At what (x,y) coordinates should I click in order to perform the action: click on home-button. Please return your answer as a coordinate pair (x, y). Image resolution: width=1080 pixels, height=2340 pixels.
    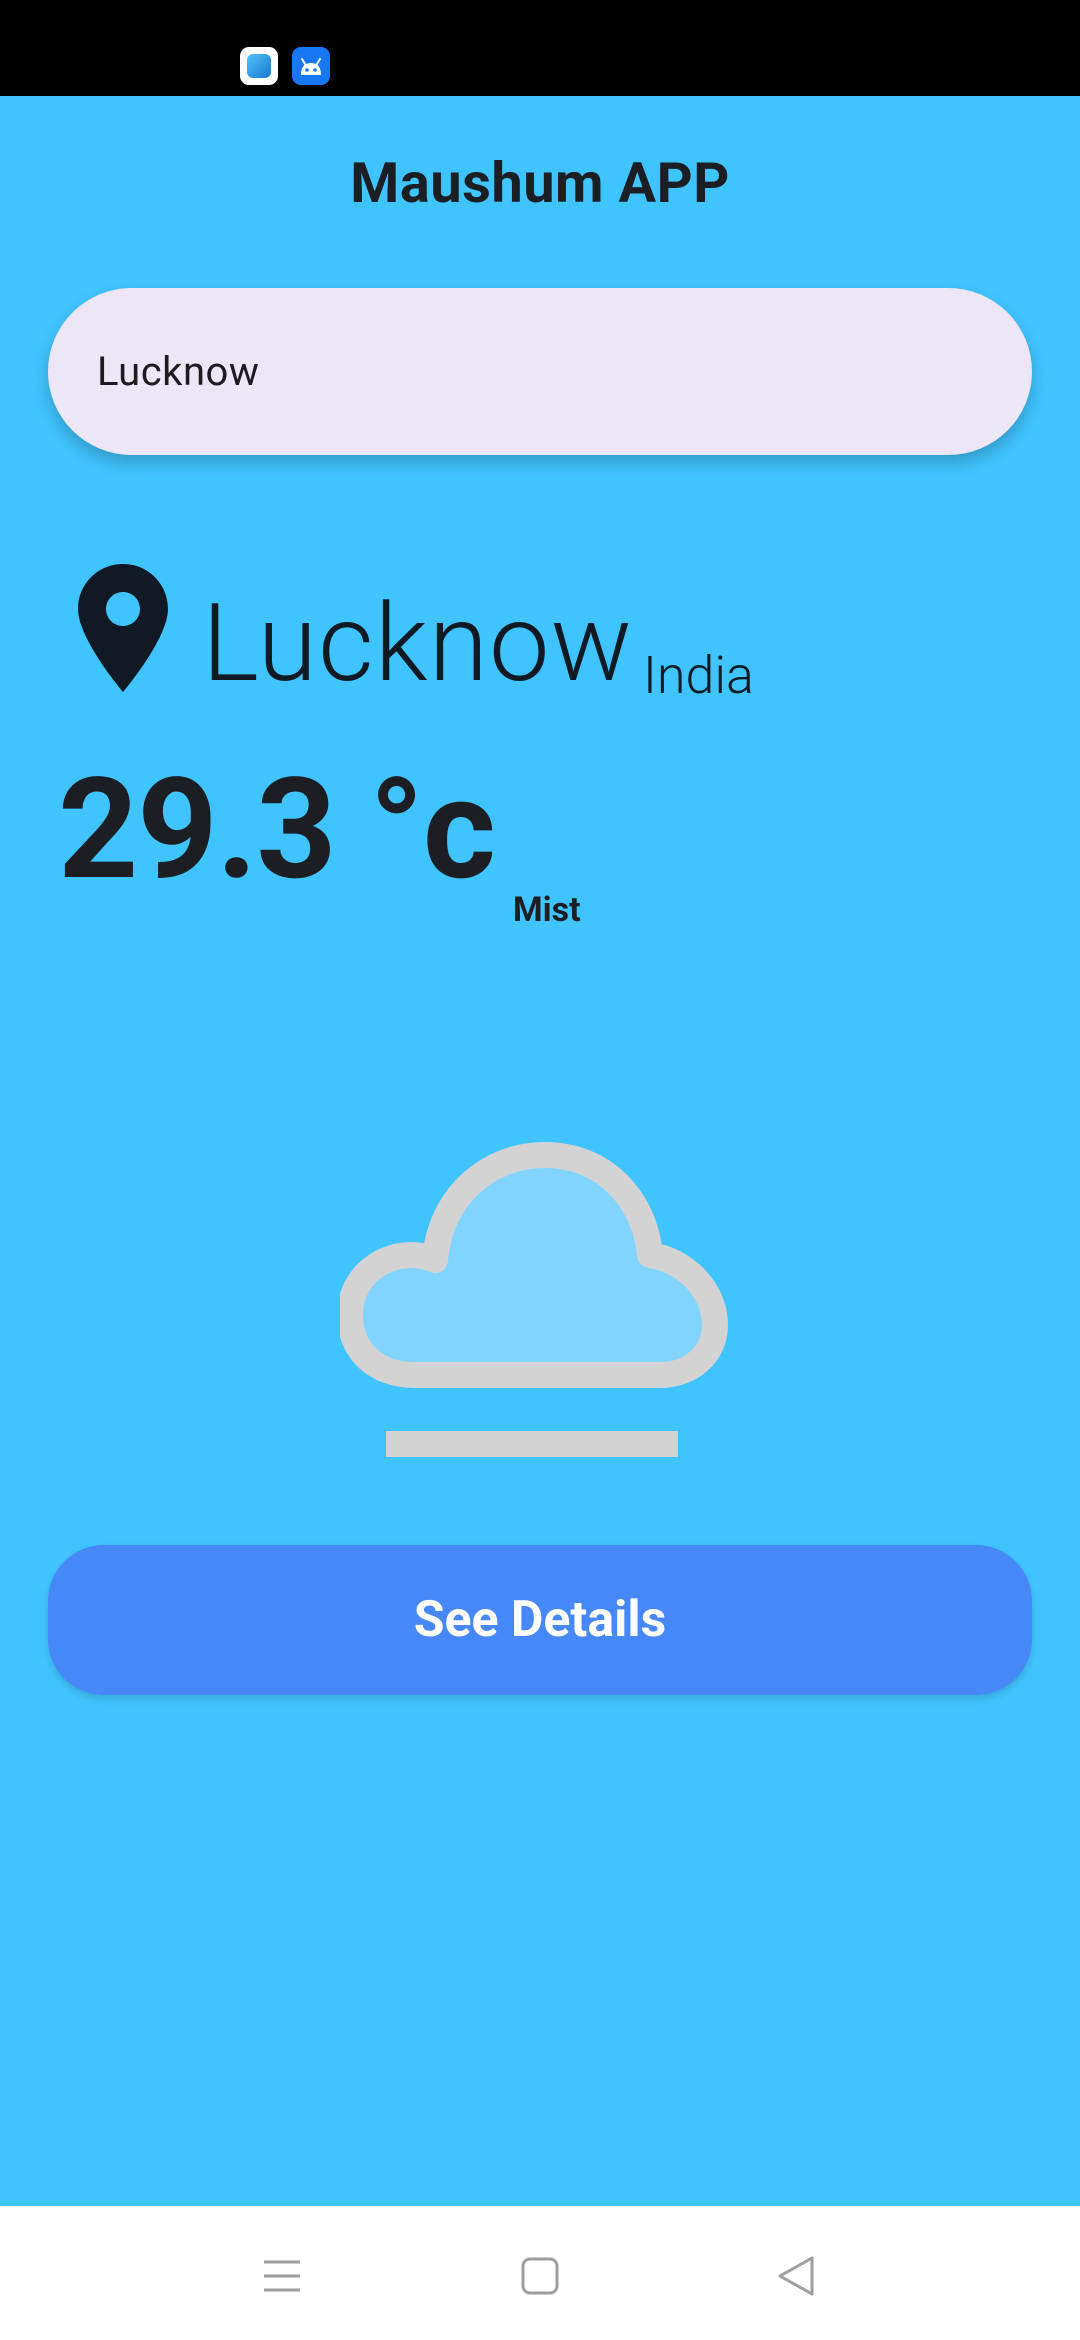
    Looking at the image, I should click on (540, 2276).